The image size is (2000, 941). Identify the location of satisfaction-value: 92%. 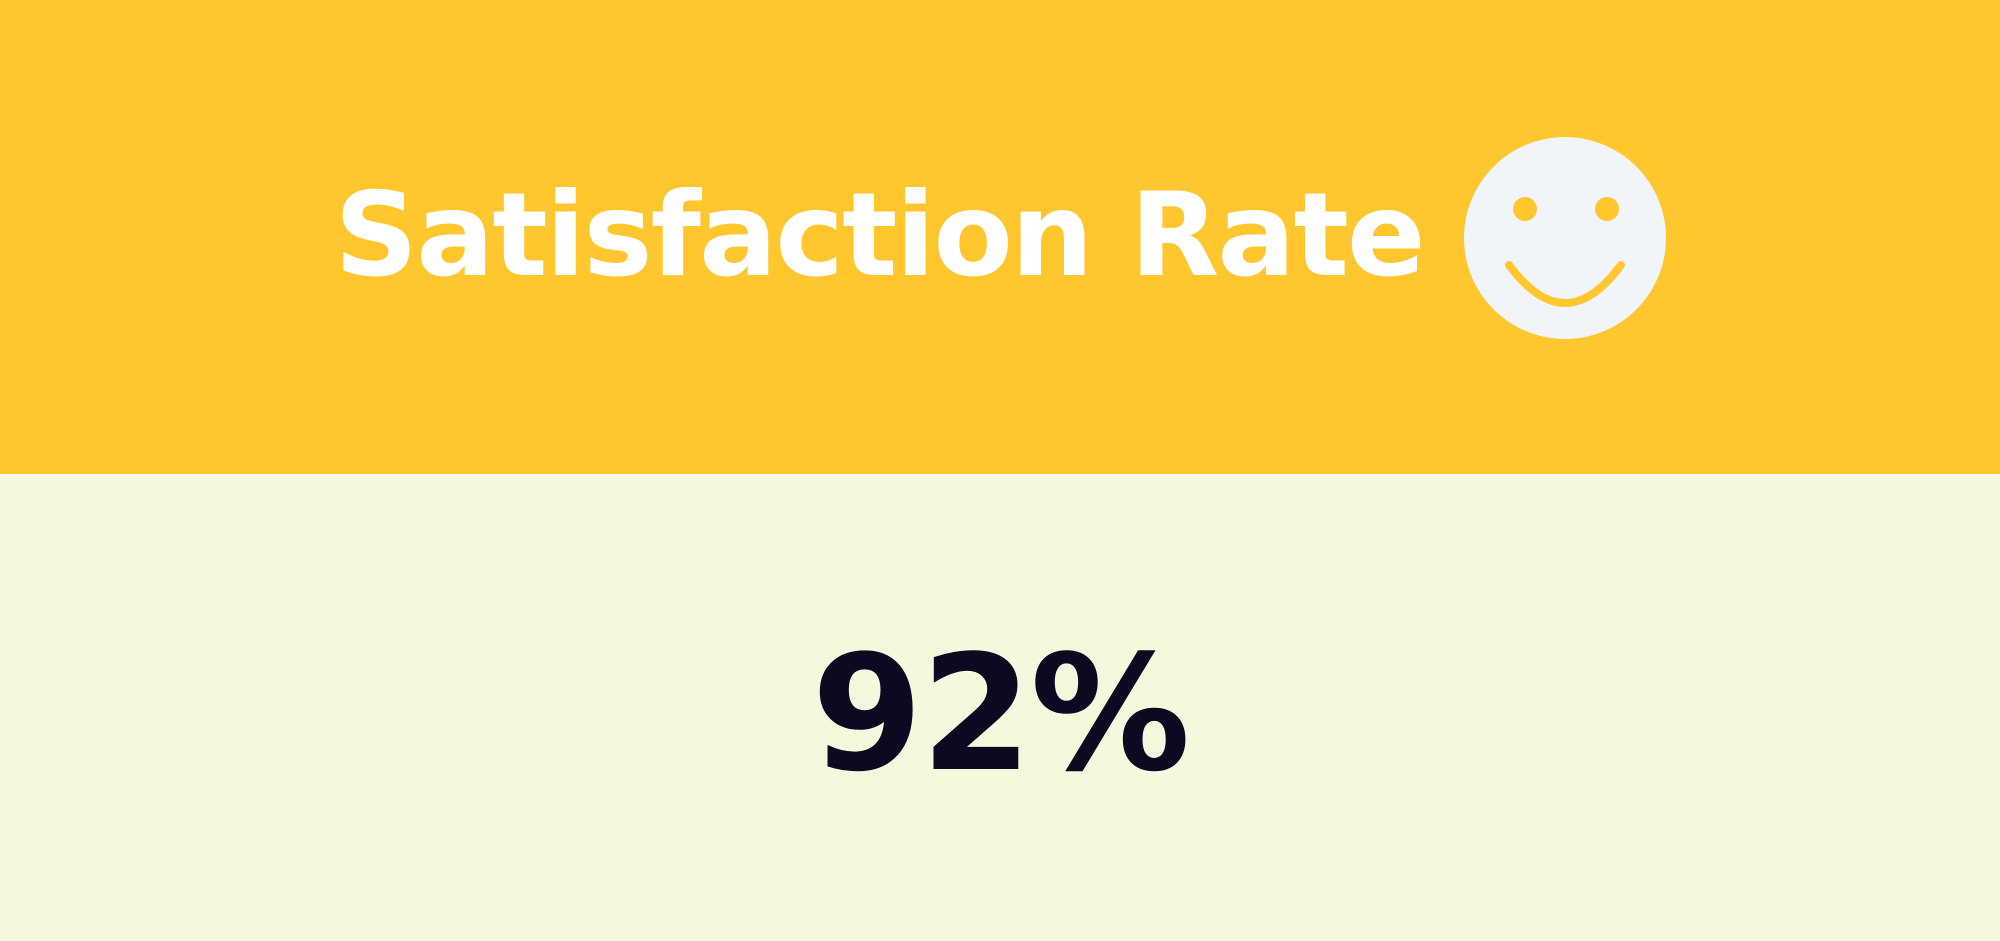
(1001, 713).